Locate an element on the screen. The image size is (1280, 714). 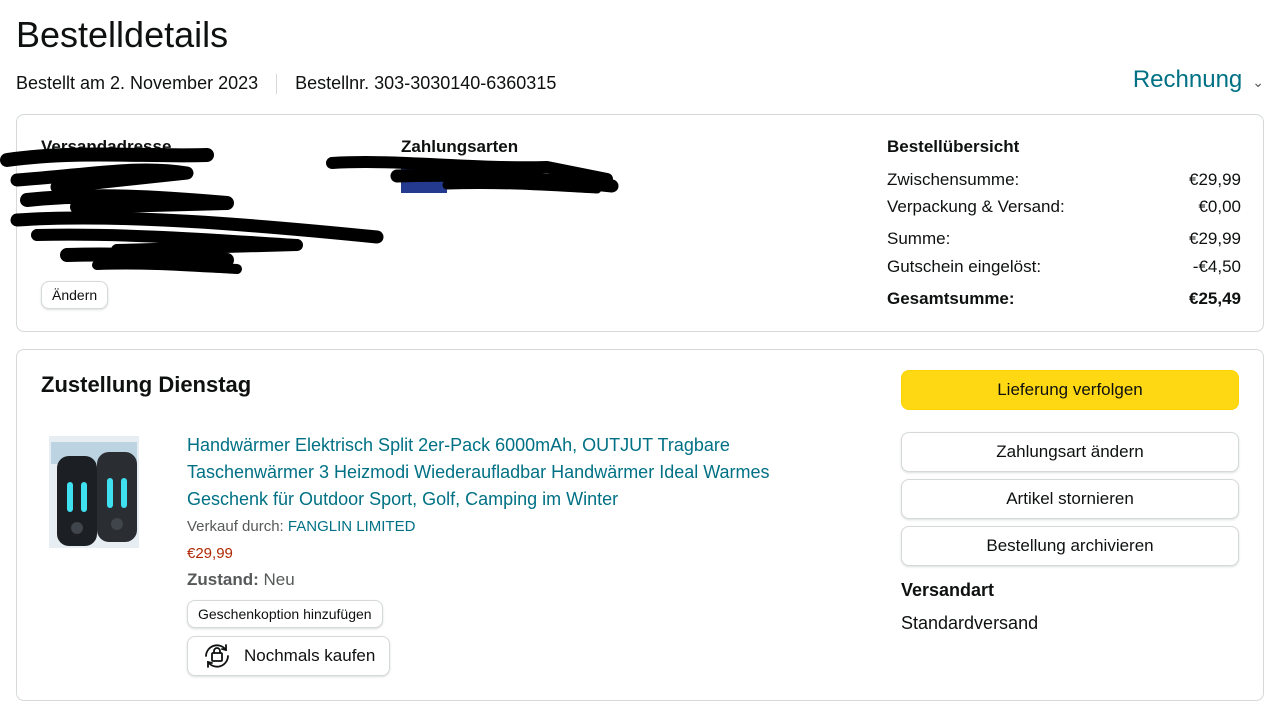
summary-row-total: Gesamtsumme: €25,49 is located at coordinates (1064, 299).